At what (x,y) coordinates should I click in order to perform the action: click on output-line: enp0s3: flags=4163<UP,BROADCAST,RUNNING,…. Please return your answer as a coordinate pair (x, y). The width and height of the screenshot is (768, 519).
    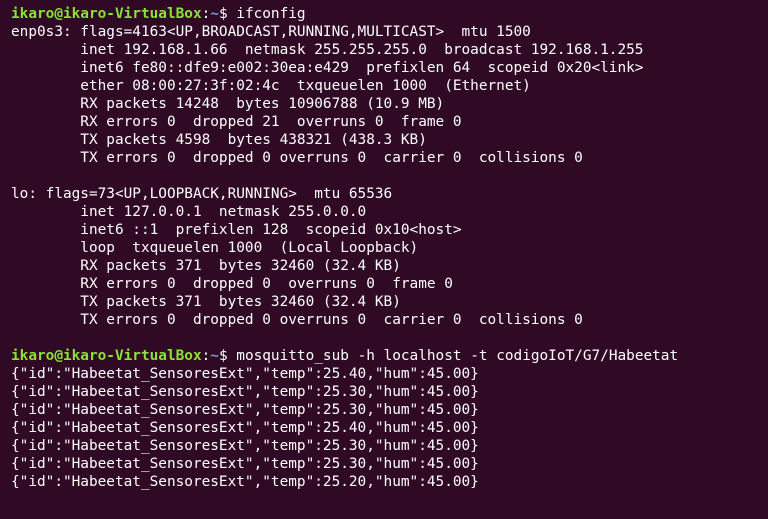
    Looking at the image, I should click on (271, 32).